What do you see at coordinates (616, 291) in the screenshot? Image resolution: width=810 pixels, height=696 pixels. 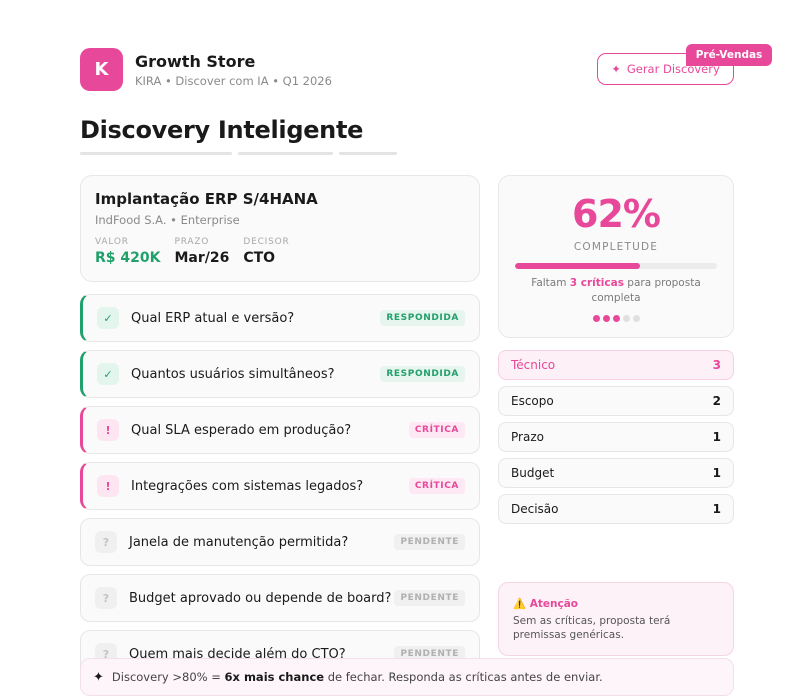 I see `completeness-note: Faltam 3 críticas para proposta completa` at bounding box center [616, 291].